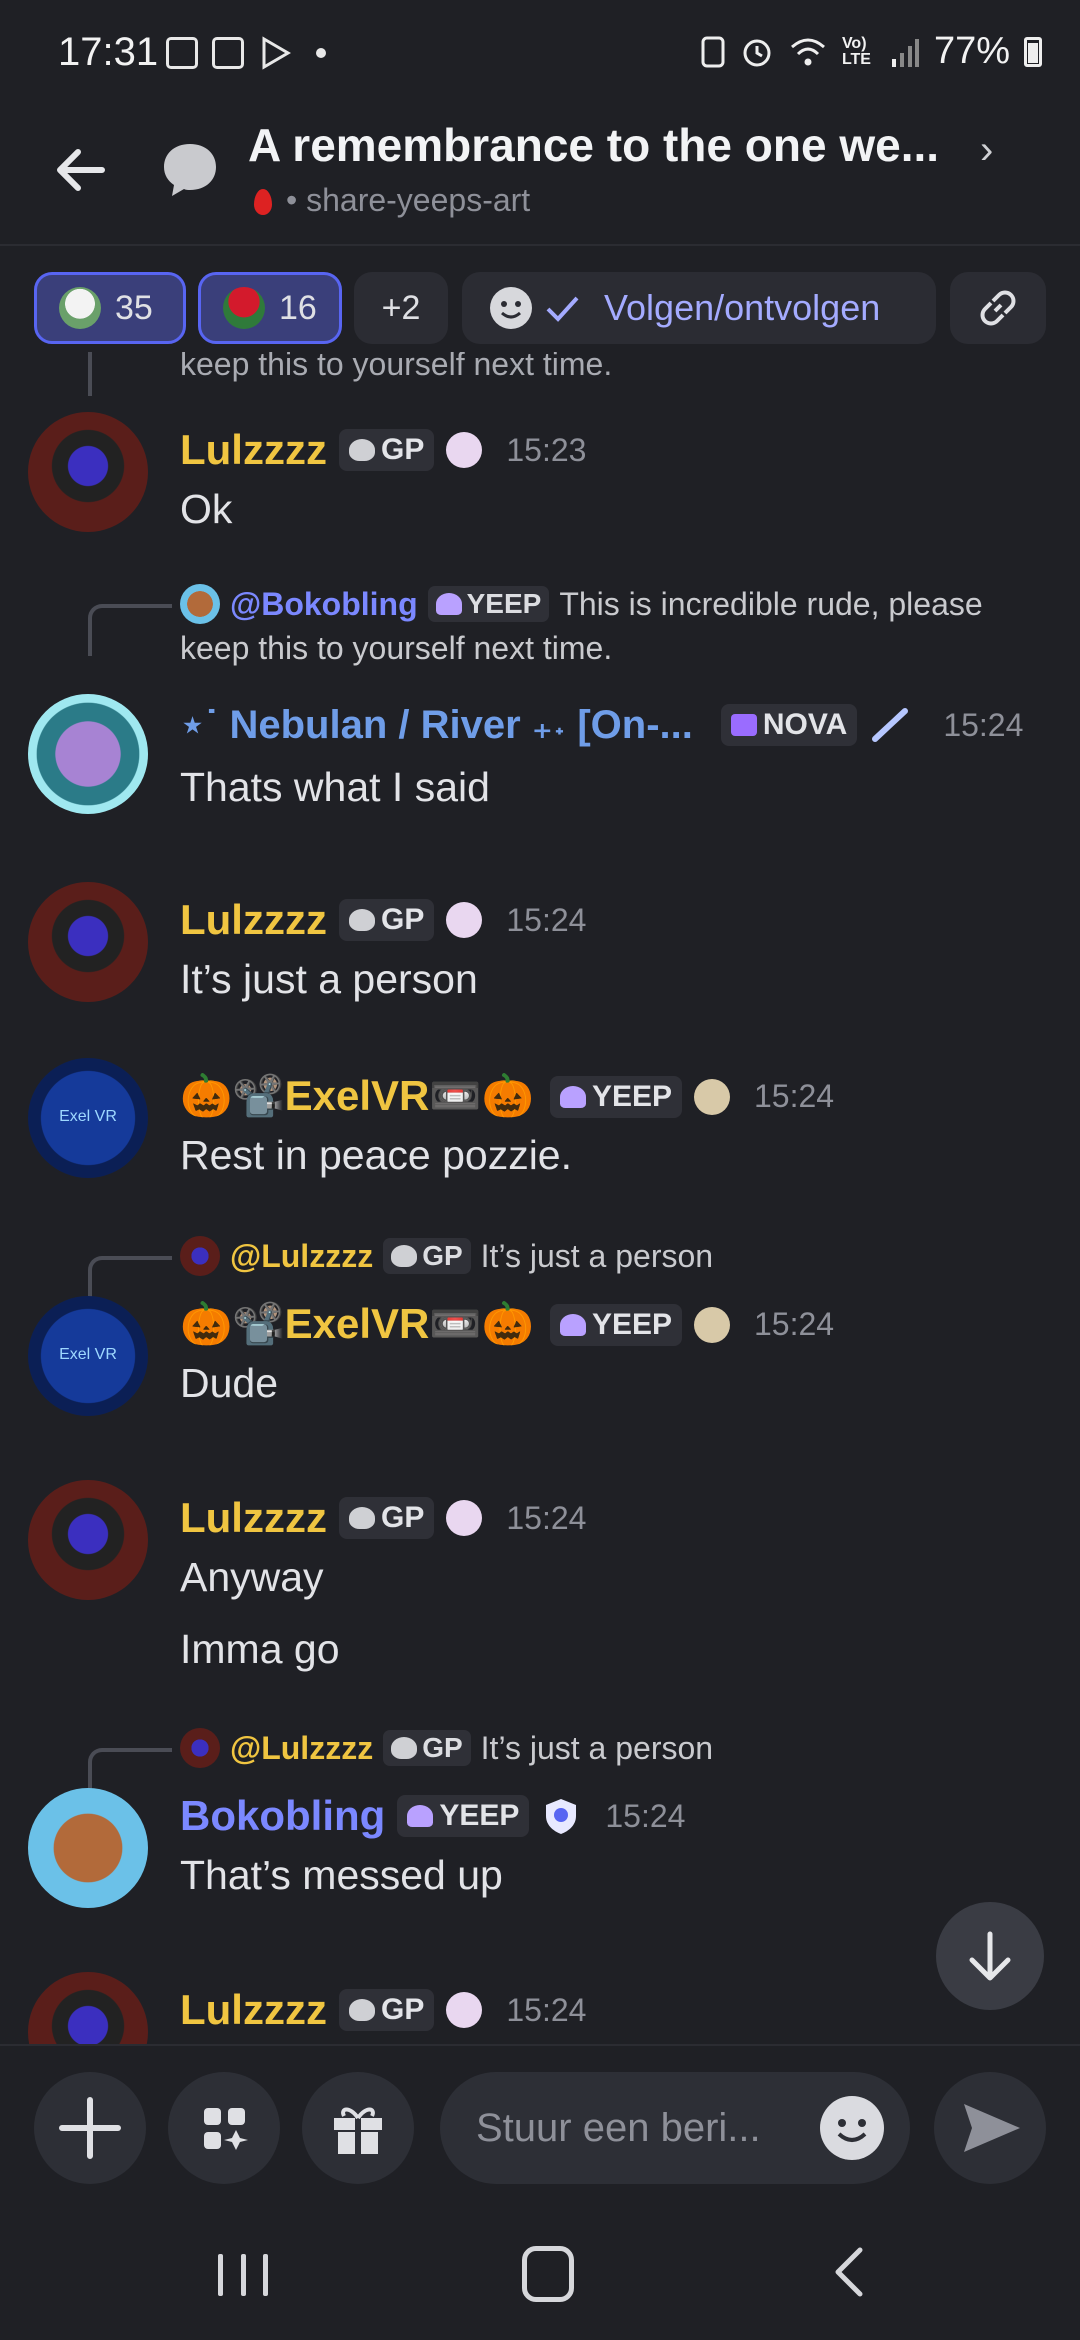 This screenshot has height=2340, width=1080. I want to click on reply-connector, so click(130, 630).